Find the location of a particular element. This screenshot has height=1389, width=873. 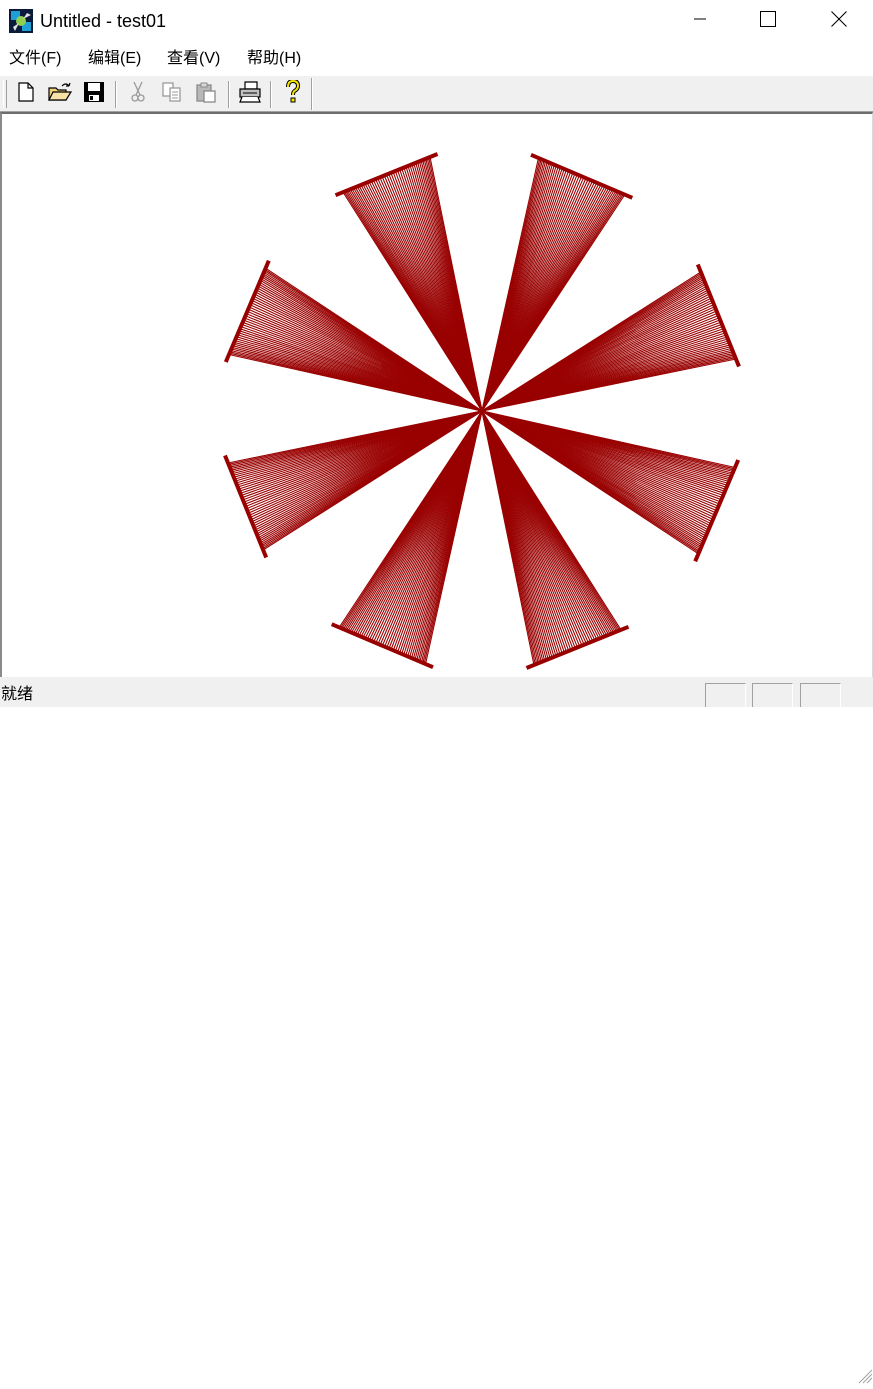

new-file-icon is located at coordinates (26, 94).